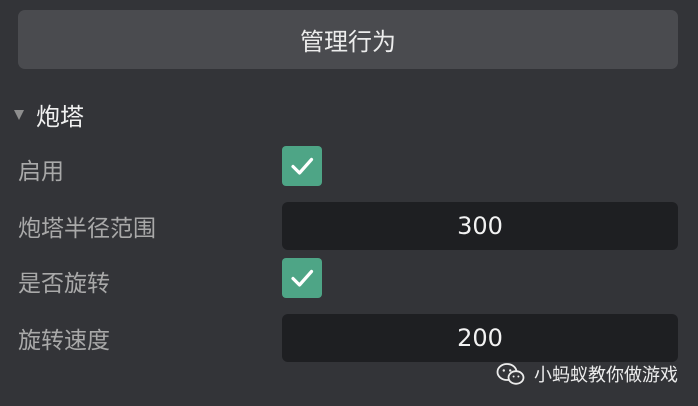 The height and width of the screenshot is (406, 698). I want to click on turret-radius-label: 炮塔半径范围, so click(87, 229).